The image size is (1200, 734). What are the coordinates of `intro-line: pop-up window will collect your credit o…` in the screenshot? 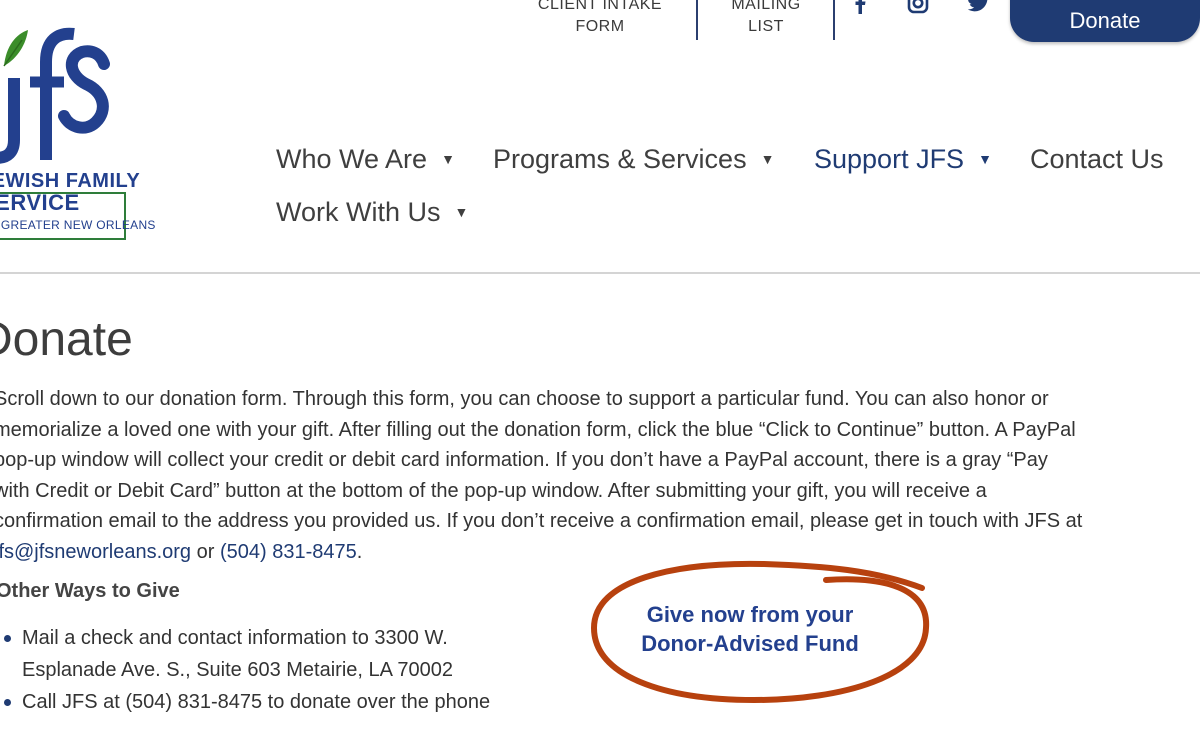 It's located at (524, 460).